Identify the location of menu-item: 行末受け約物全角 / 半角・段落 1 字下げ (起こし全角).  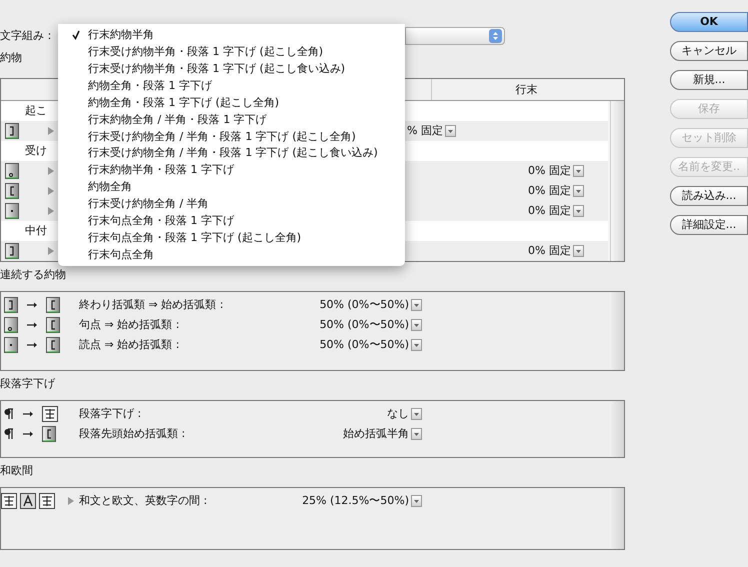
(231, 137).